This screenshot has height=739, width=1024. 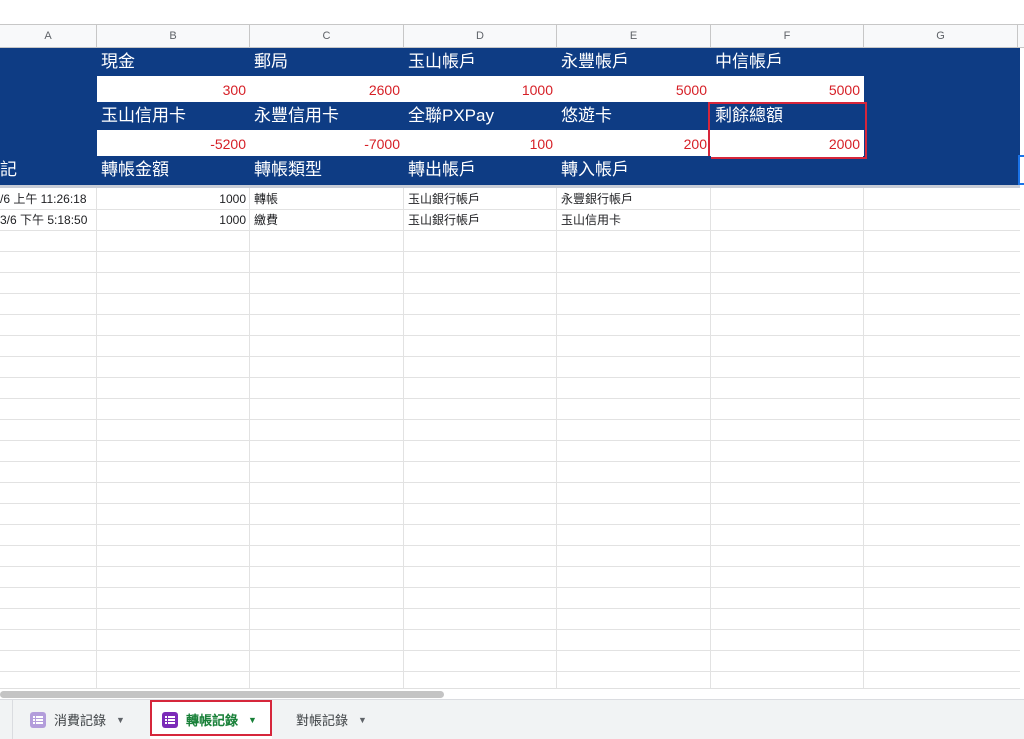 What do you see at coordinates (48, 36) in the screenshot?
I see `column-header-a: A` at bounding box center [48, 36].